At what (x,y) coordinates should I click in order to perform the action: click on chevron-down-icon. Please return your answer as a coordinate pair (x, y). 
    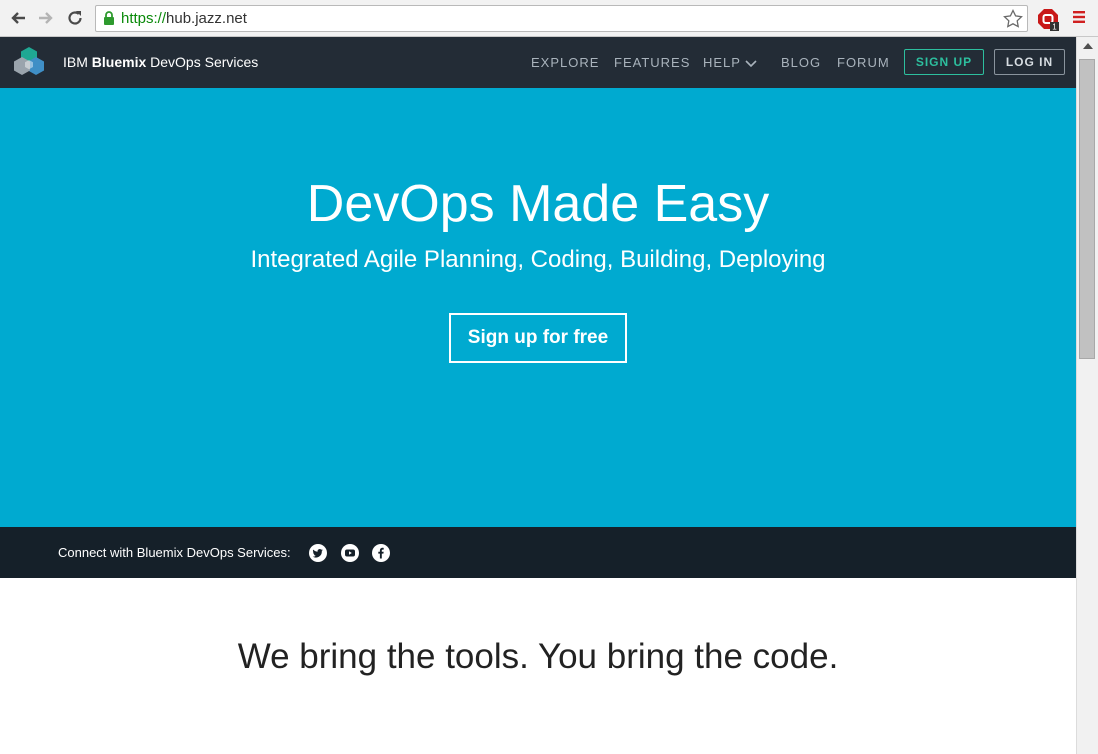
    Looking at the image, I should click on (751, 63).